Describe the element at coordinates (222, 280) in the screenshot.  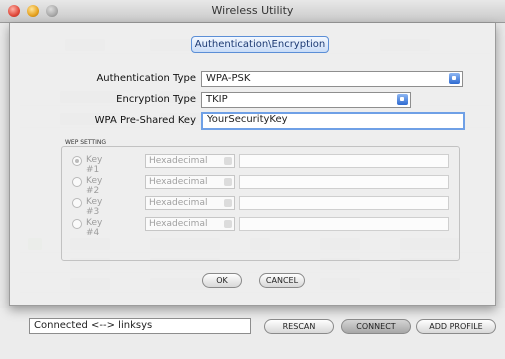
I see `ok-button: OK` at that location.